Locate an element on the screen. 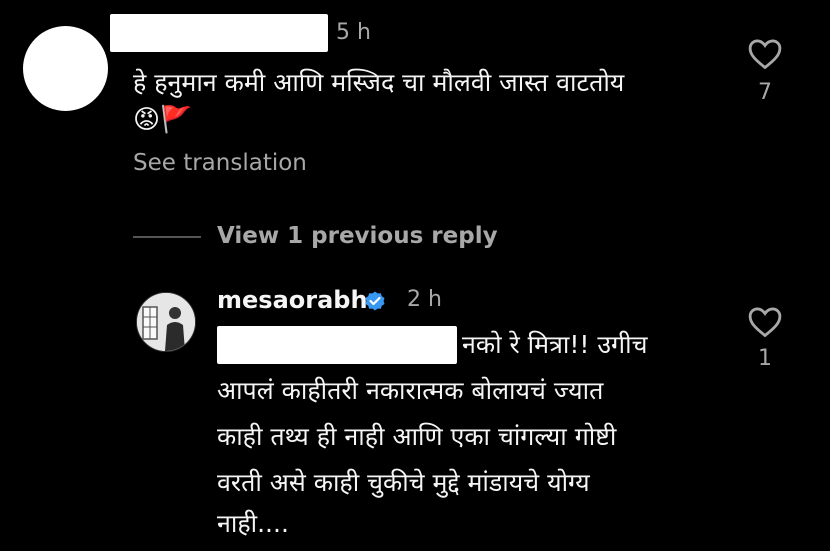 The image size is (830, 551). comment-time: 5 h is located at coordinates (353, 32).